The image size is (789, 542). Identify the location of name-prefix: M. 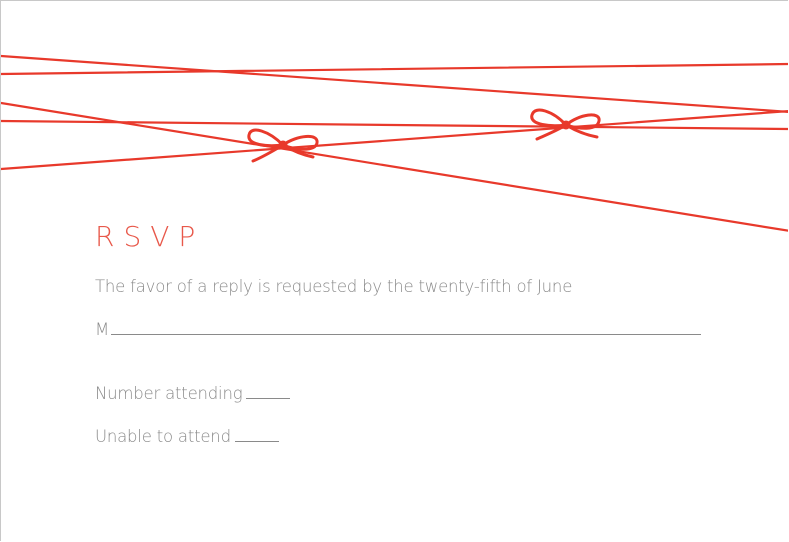
(102, 329).